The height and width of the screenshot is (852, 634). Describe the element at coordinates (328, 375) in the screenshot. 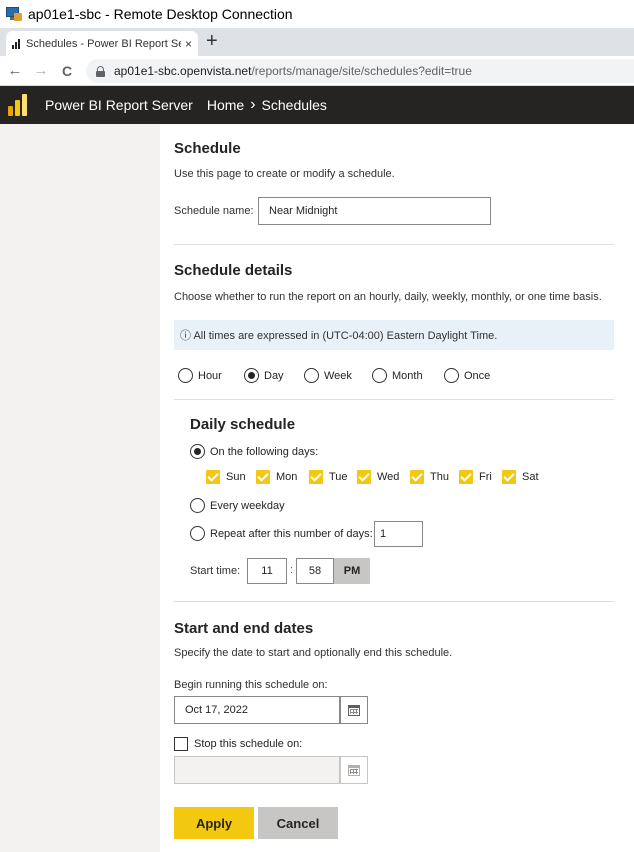

I see `frequency-week-radio: Week` at that location.